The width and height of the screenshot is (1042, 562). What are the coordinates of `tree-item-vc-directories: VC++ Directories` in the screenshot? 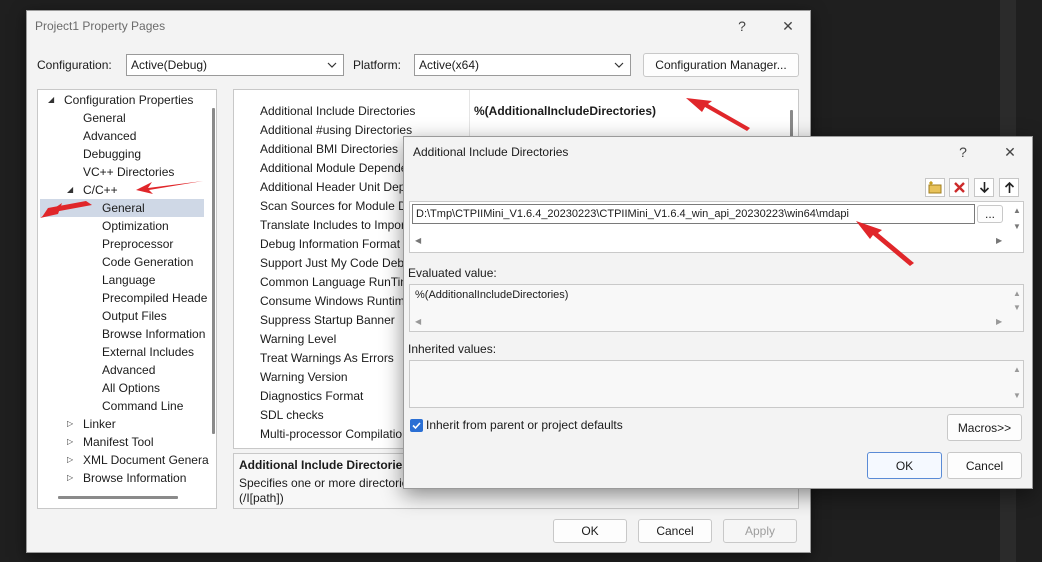 It's located at (128, 172).